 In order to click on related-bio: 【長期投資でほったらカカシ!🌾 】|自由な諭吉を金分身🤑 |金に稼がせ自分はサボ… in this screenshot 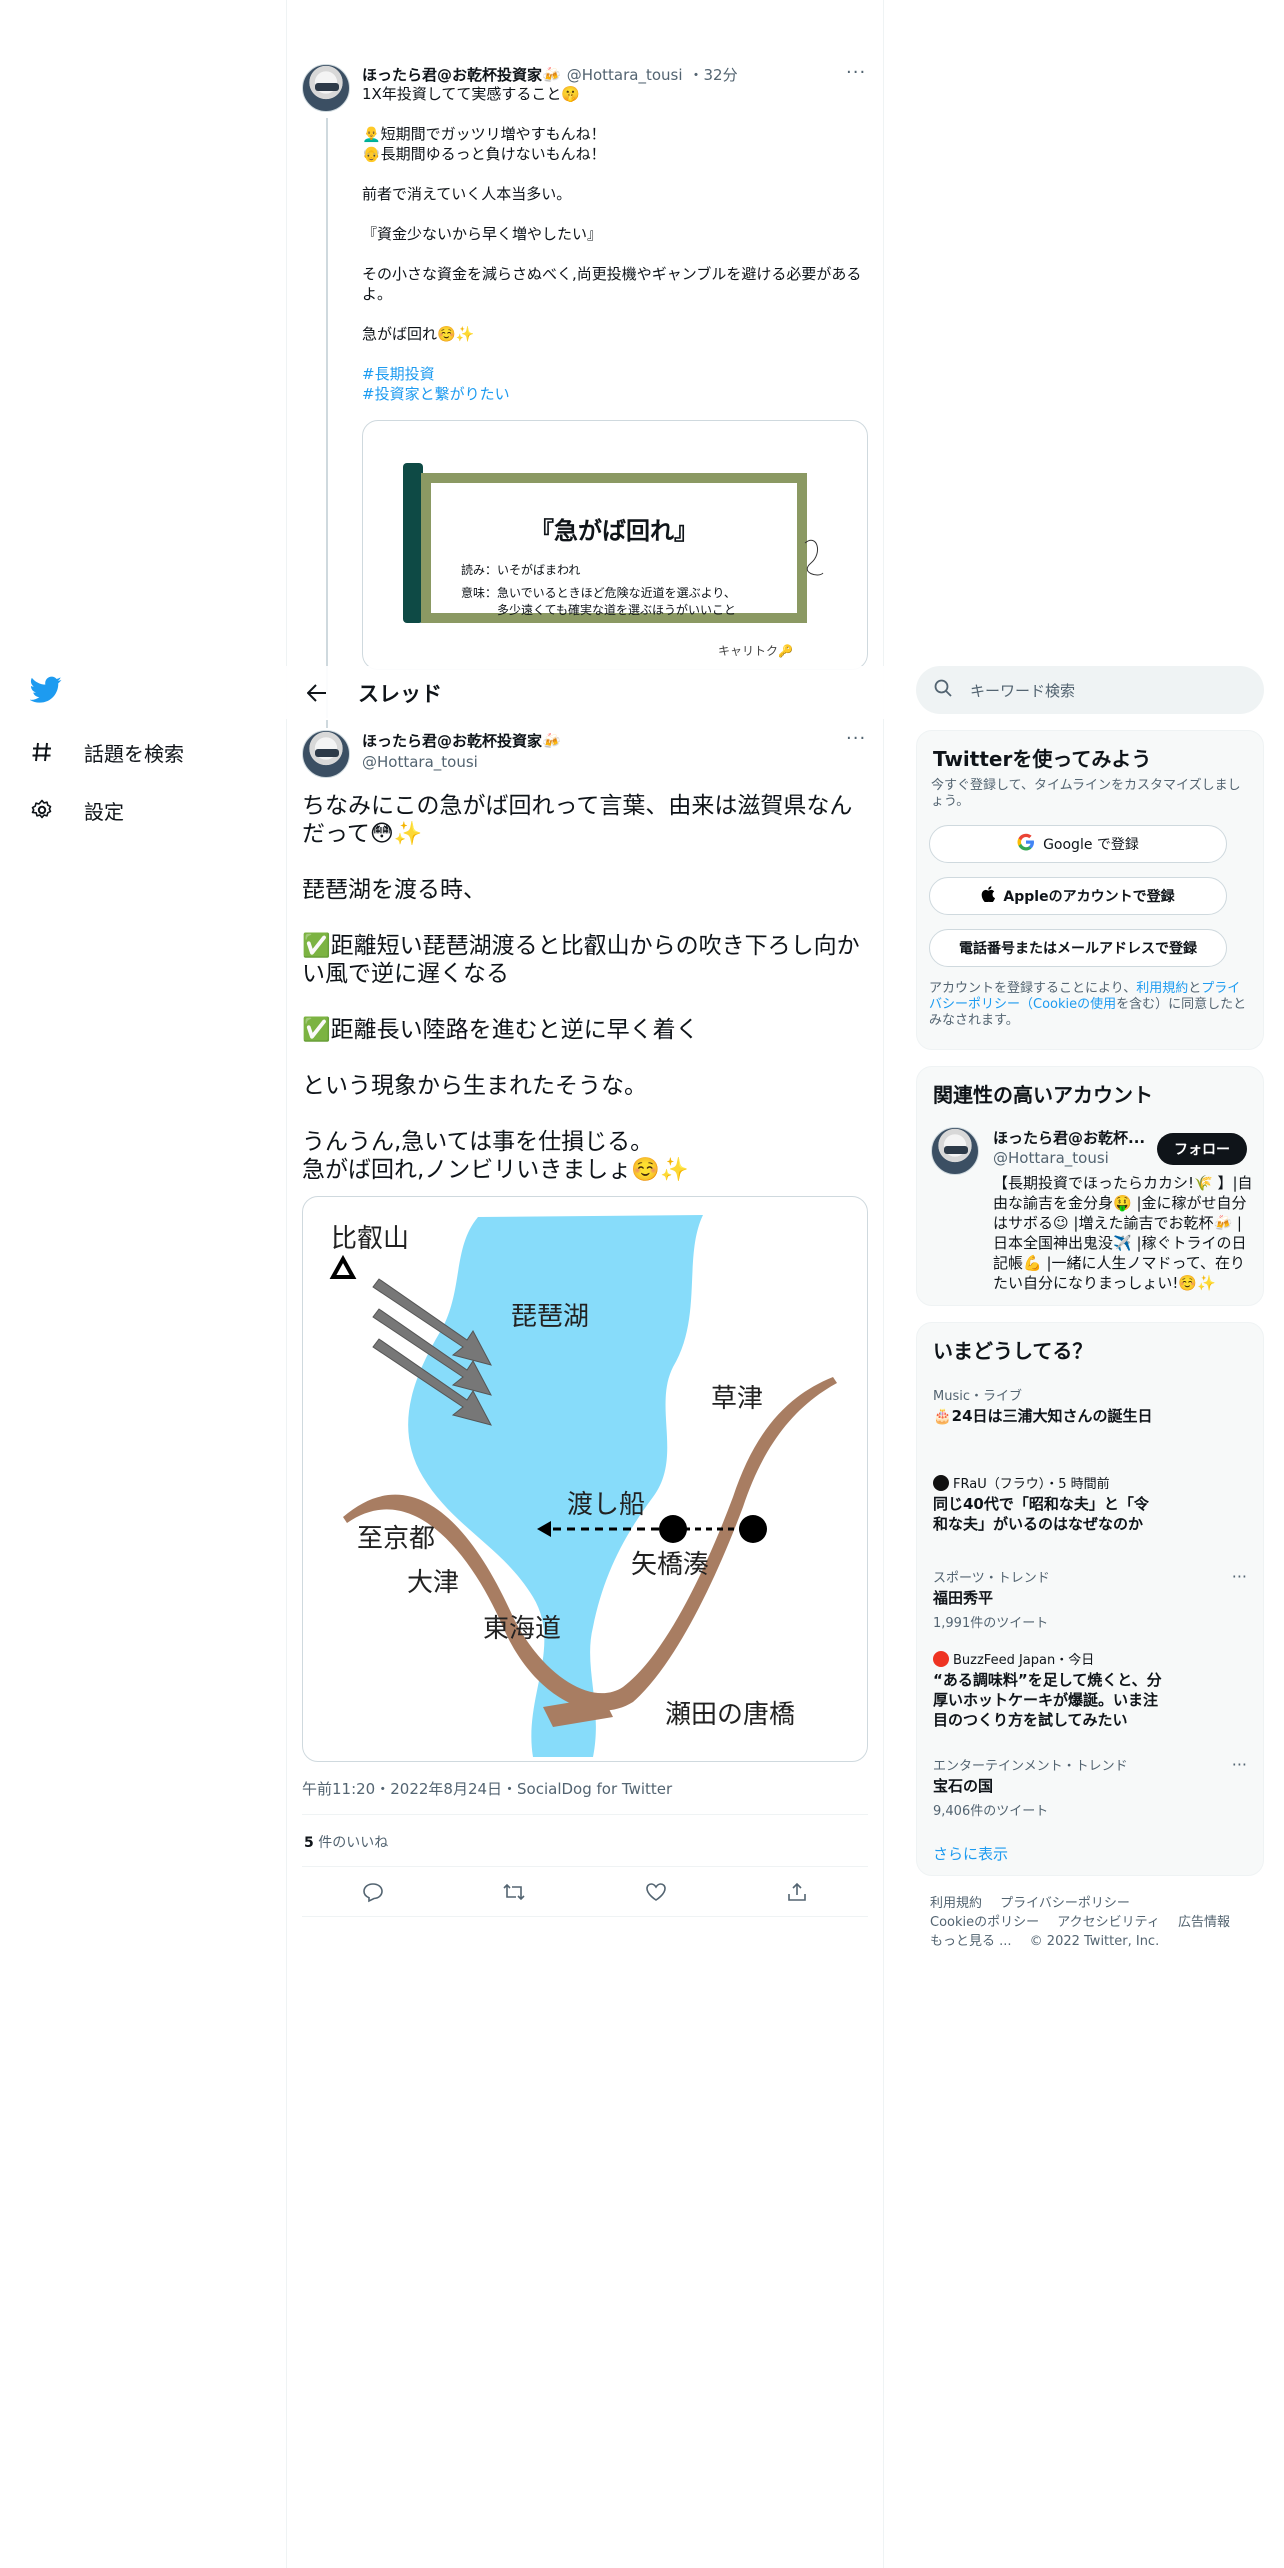, I will do `click(1123, 1233)`.